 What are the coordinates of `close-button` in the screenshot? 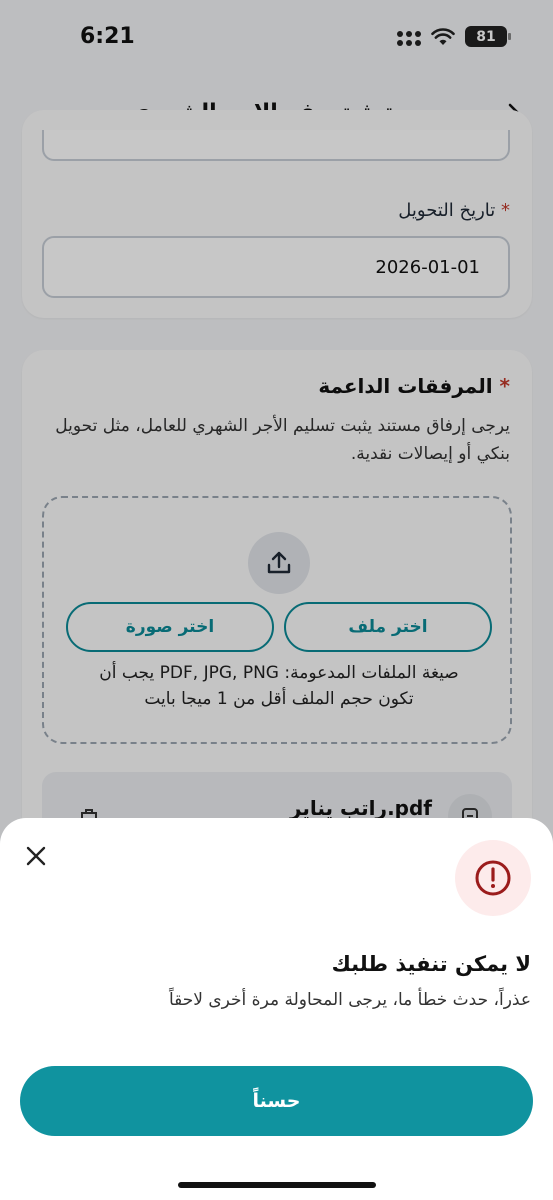 It's located at (36, 856).